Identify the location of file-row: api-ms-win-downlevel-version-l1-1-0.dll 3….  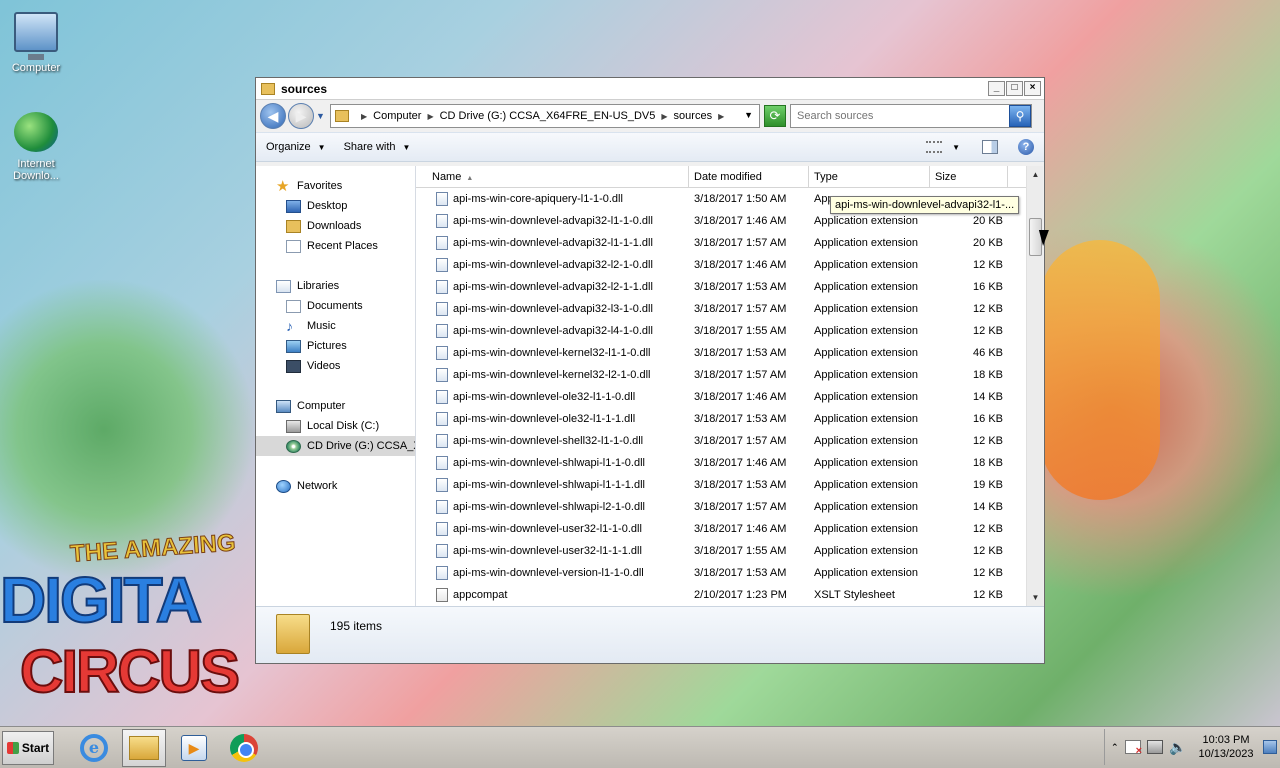
(721, 573).